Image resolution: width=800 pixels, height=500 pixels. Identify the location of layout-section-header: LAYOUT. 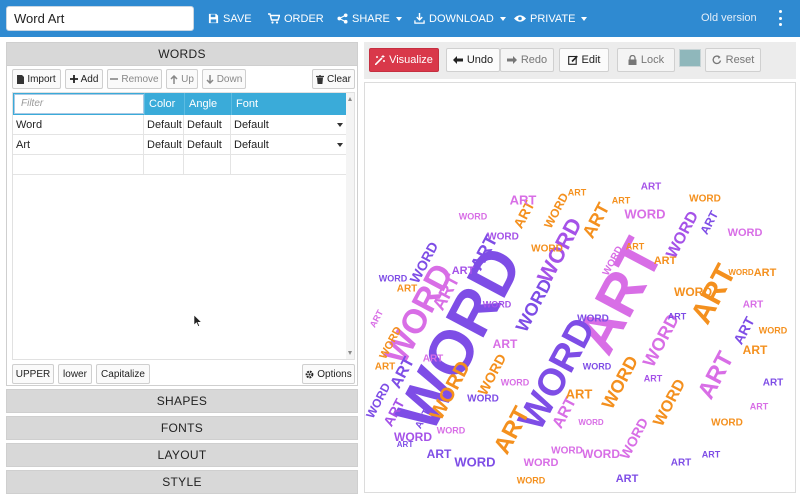
(182, 455).